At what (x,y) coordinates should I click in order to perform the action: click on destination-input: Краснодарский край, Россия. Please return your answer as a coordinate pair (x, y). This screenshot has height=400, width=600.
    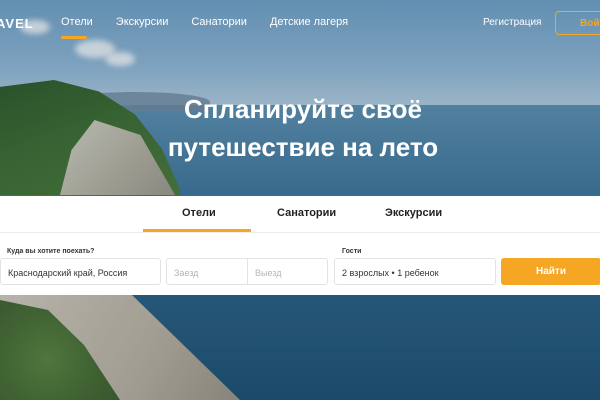
    Looking at the image, I should click on (80, 271).